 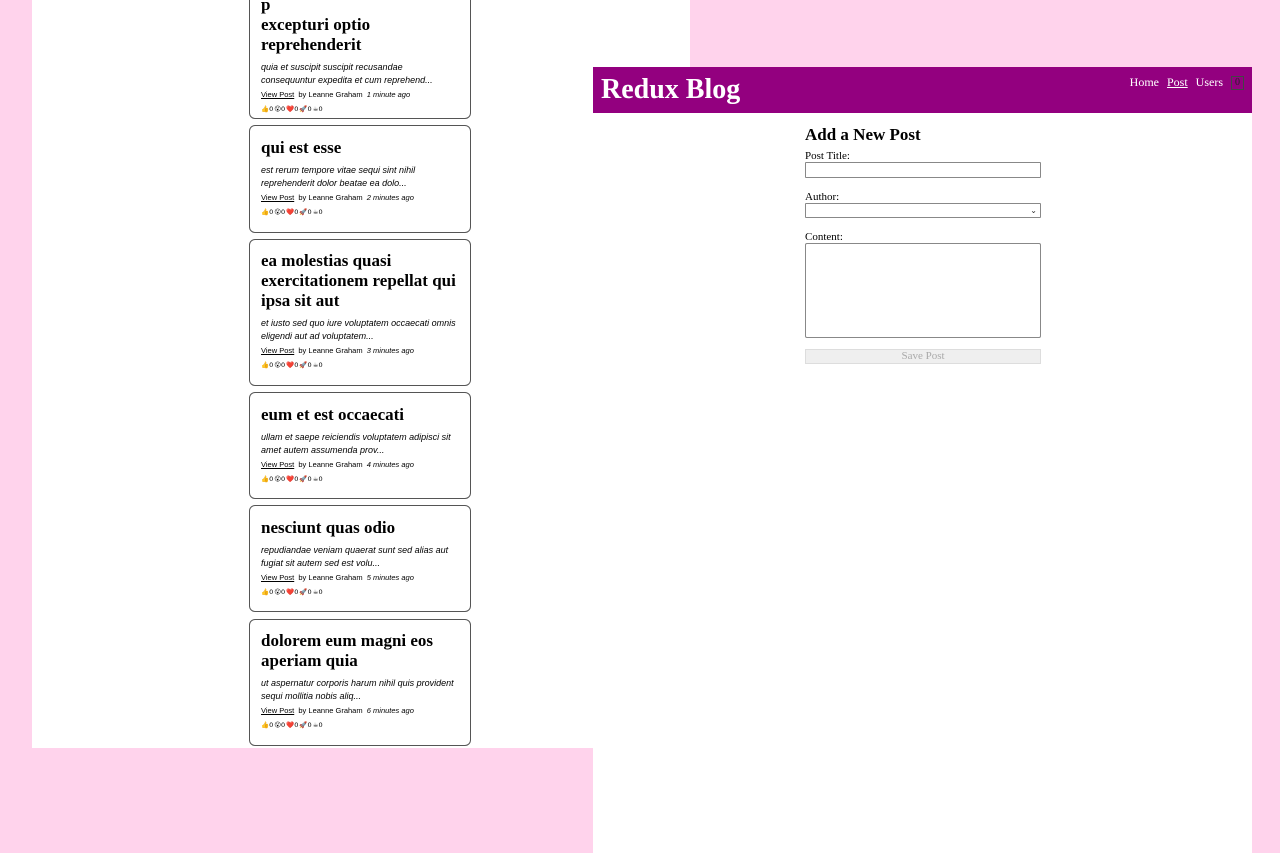 What do you see at coordinates (923, 290) in the screenshot?
I see `content-textarea` at bounding box center [923, 290].